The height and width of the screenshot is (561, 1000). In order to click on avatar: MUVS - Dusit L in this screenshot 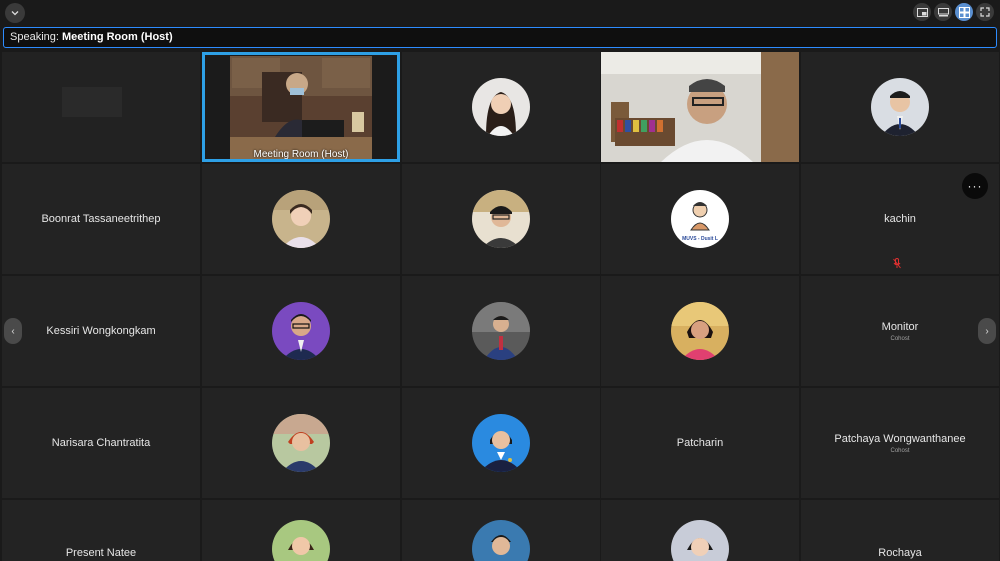, I will do `click(700, 219)`.